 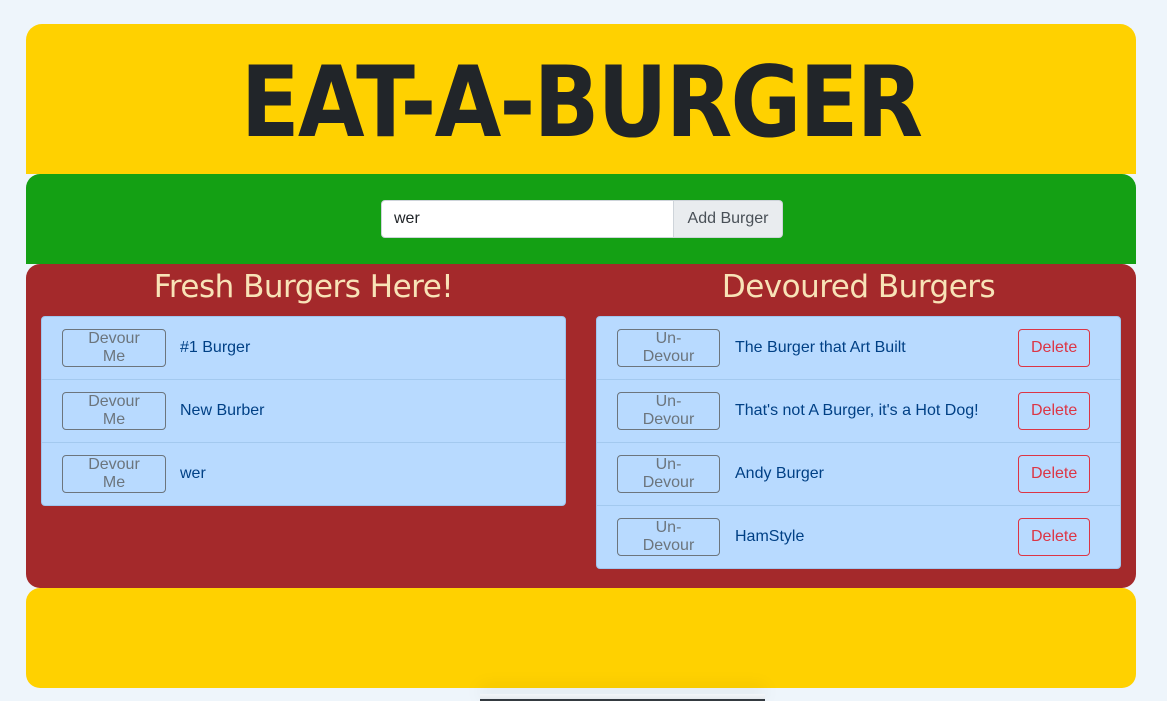 What do you see at coordinates (222, 410) in the screenshot?
I see `burger-name: New Burber` at bounding box center [222, 410].